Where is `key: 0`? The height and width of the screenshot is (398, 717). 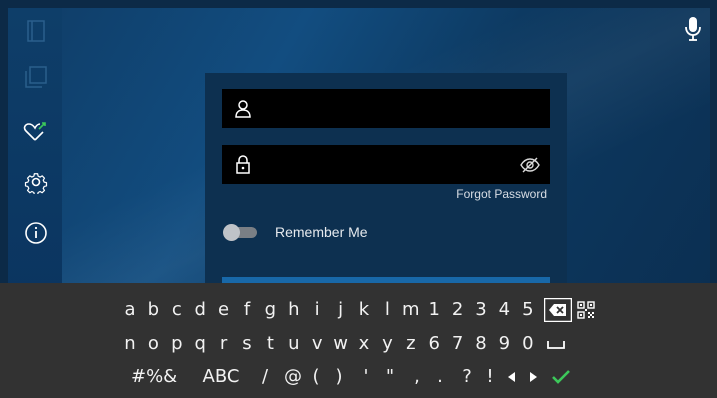 key: 0 is located at coordinates (528, 344).